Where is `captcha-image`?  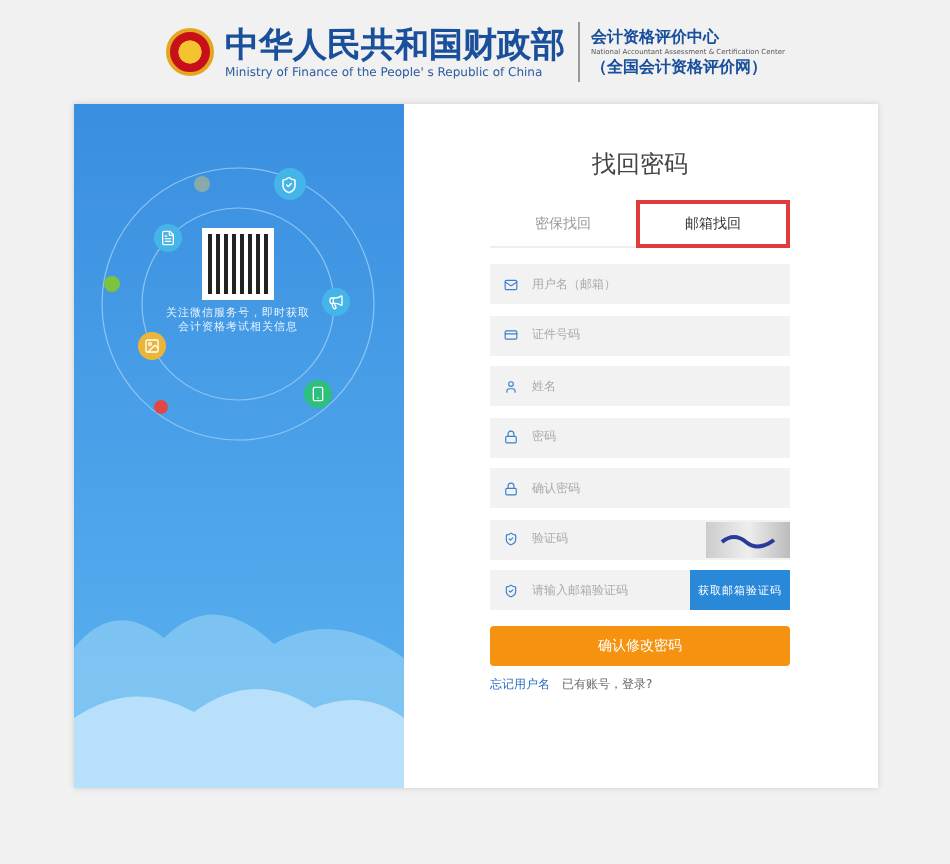
captcha-image is located at coordinates (748, 539).